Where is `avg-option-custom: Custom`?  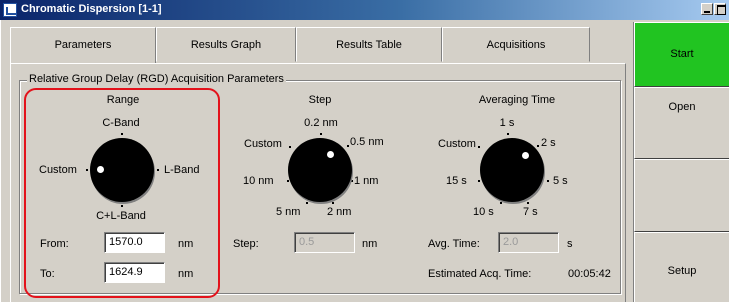
avg-option-custom: Custom is located at coordinates (457, 144).